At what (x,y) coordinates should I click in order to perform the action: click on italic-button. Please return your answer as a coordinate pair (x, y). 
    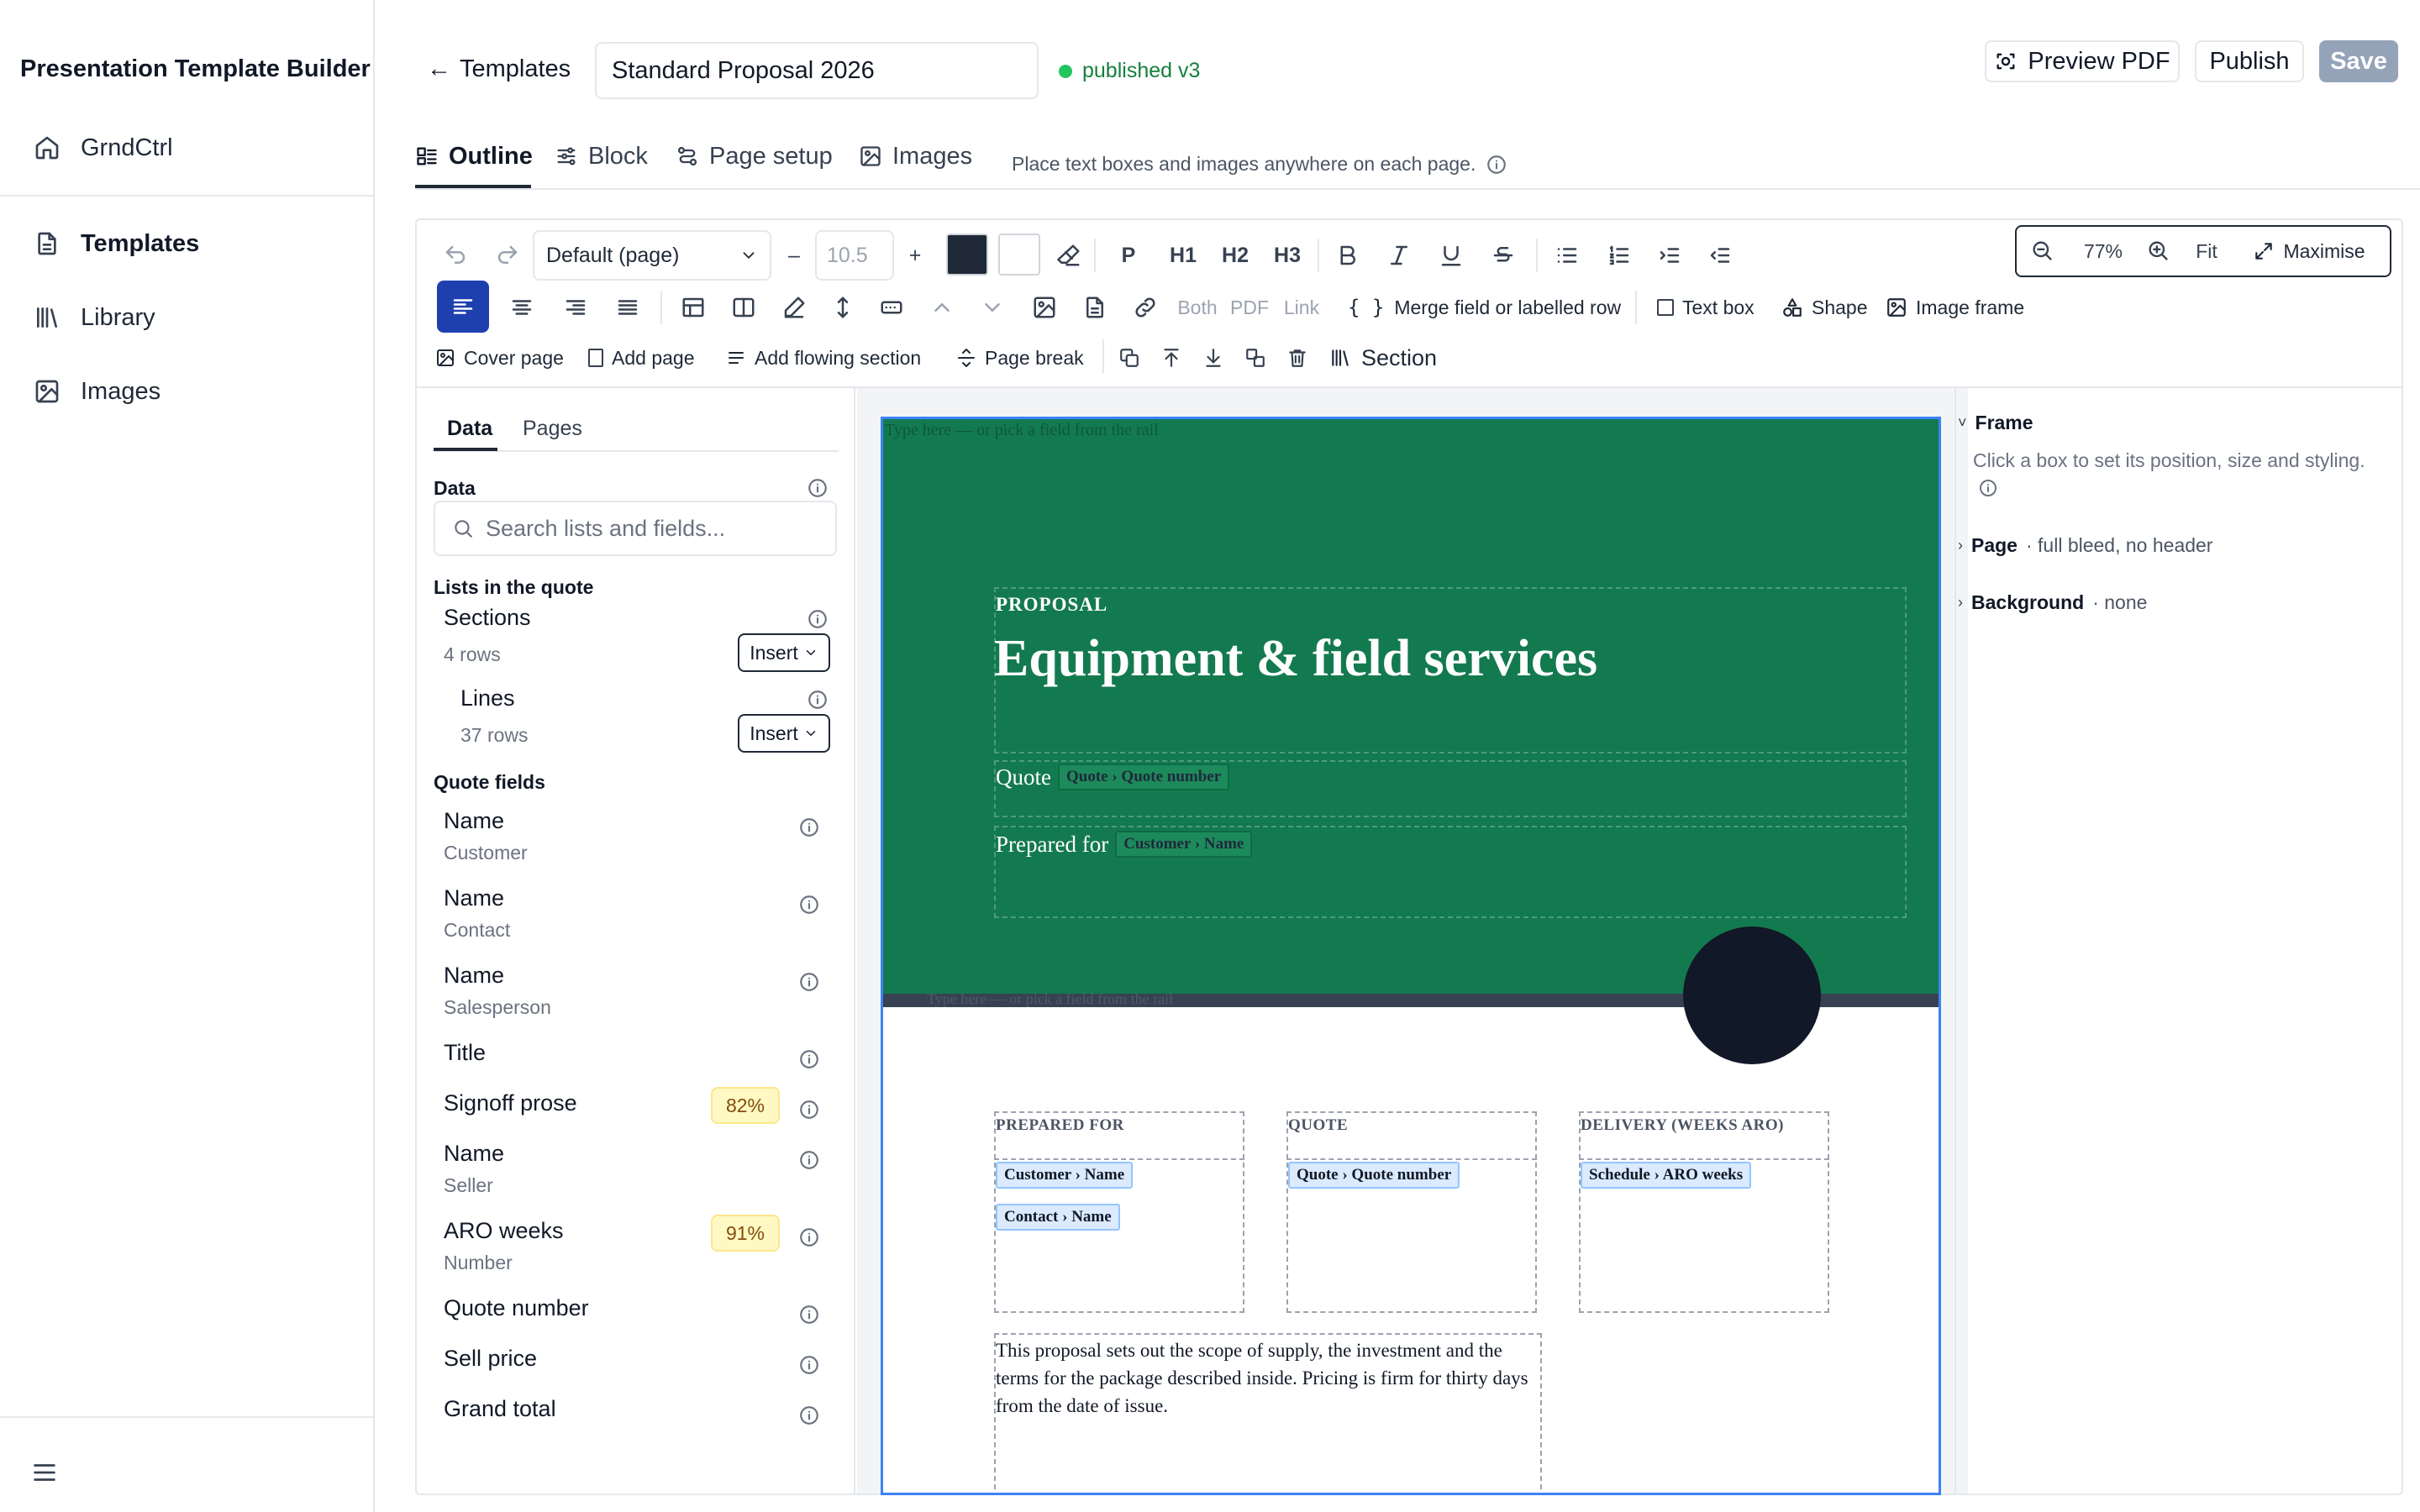
    Looking at the image, I should click on (1399, 255).